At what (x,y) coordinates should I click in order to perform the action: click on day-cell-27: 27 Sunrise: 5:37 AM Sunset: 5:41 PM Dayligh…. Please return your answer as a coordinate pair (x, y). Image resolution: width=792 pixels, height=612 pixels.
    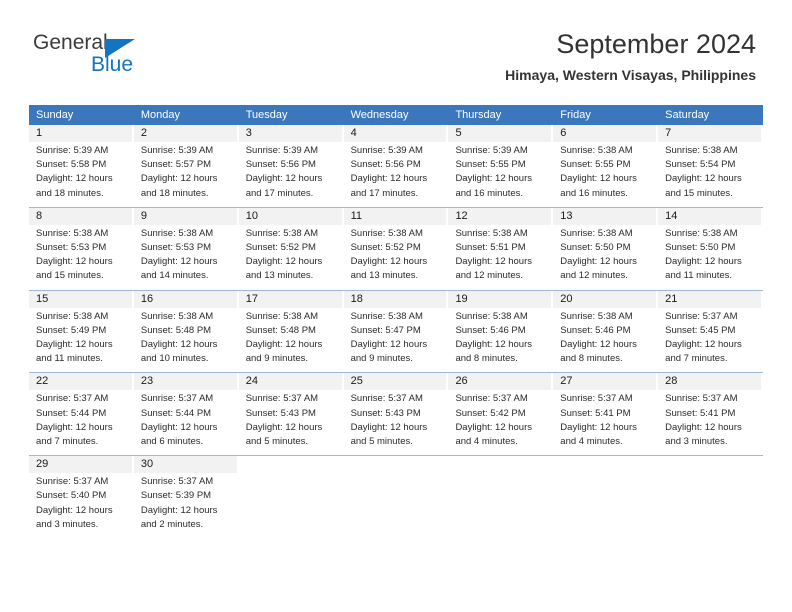
    Looking at the image, I should click on (605, 411).